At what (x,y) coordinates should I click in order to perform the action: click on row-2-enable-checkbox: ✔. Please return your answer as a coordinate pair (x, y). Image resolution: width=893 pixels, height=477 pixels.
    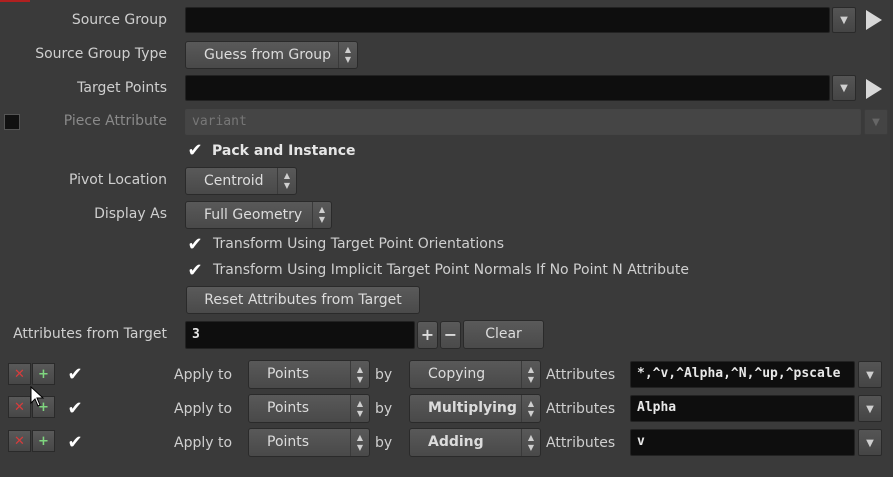
    Looking at the image, I should click on (75, 409).